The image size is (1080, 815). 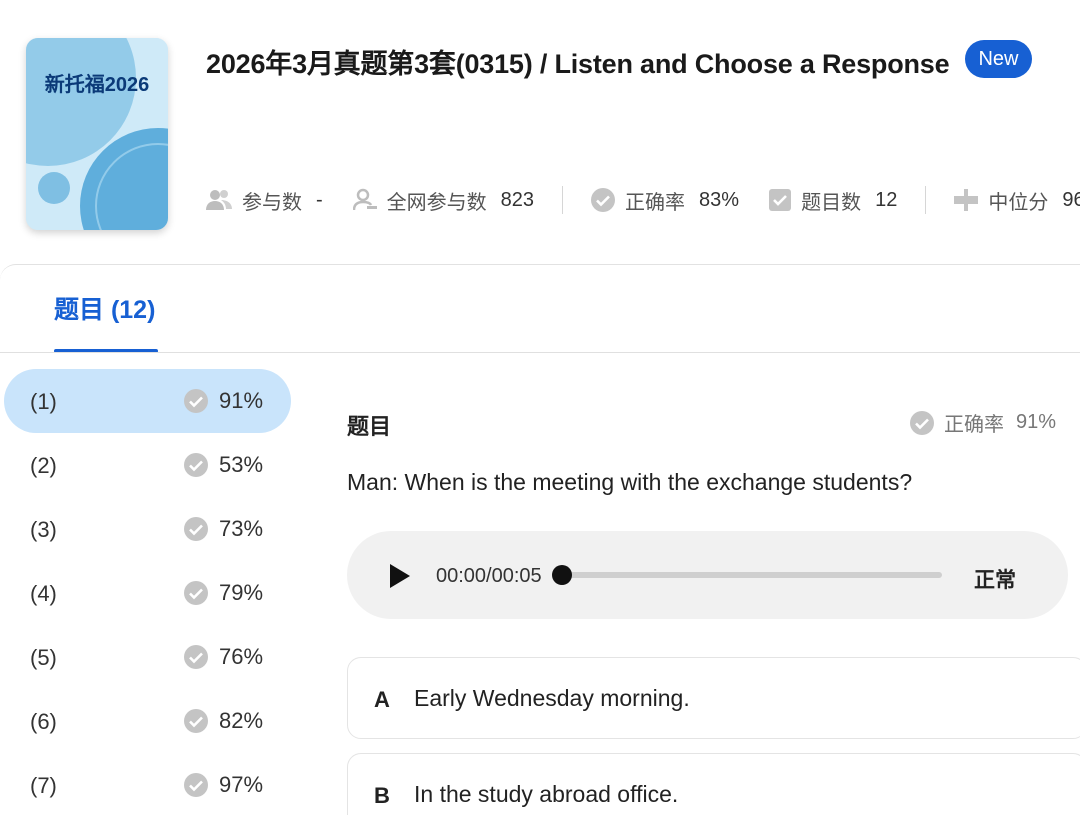 I want to click on question-number: (4), so click(x=43, y=593).